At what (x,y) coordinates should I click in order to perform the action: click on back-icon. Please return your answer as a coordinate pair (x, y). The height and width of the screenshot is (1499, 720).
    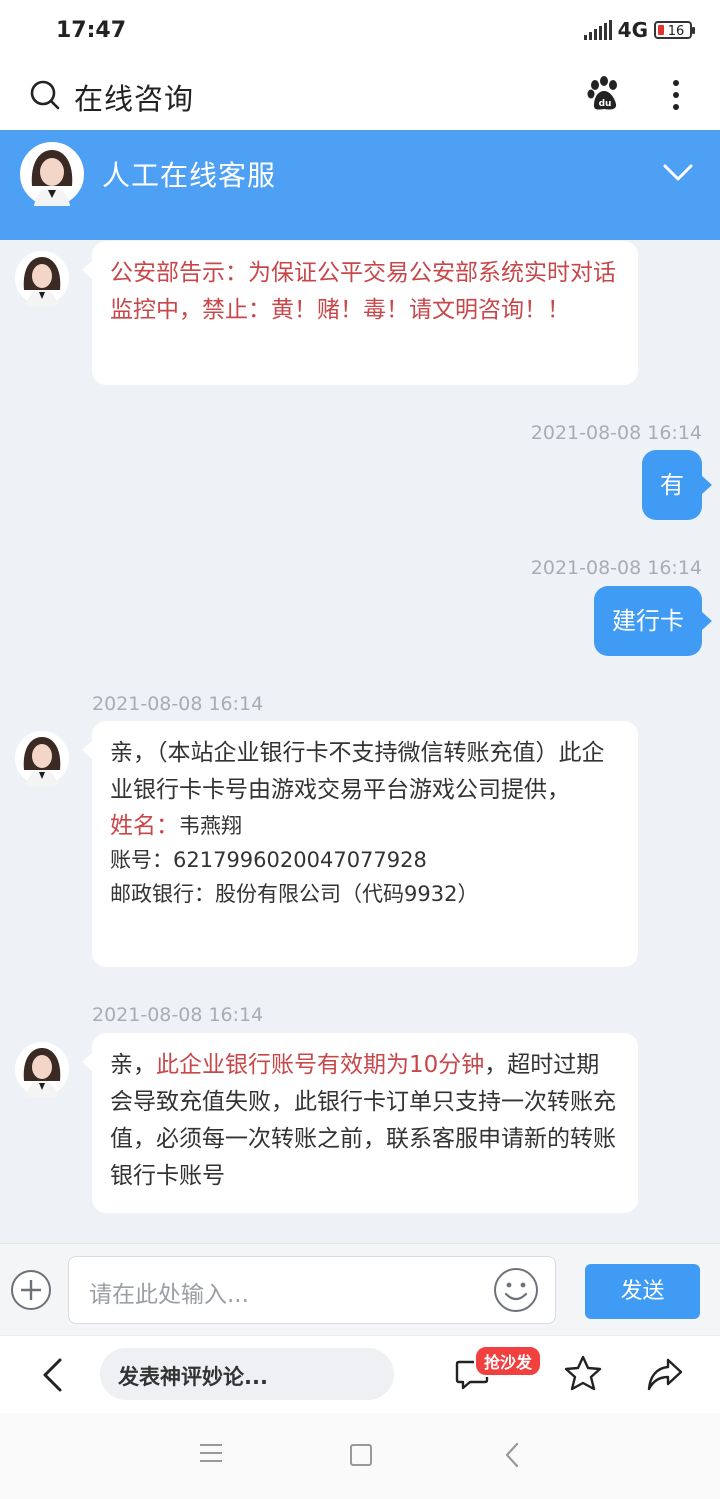
    Looking at the image, I should click on (52, 1375).